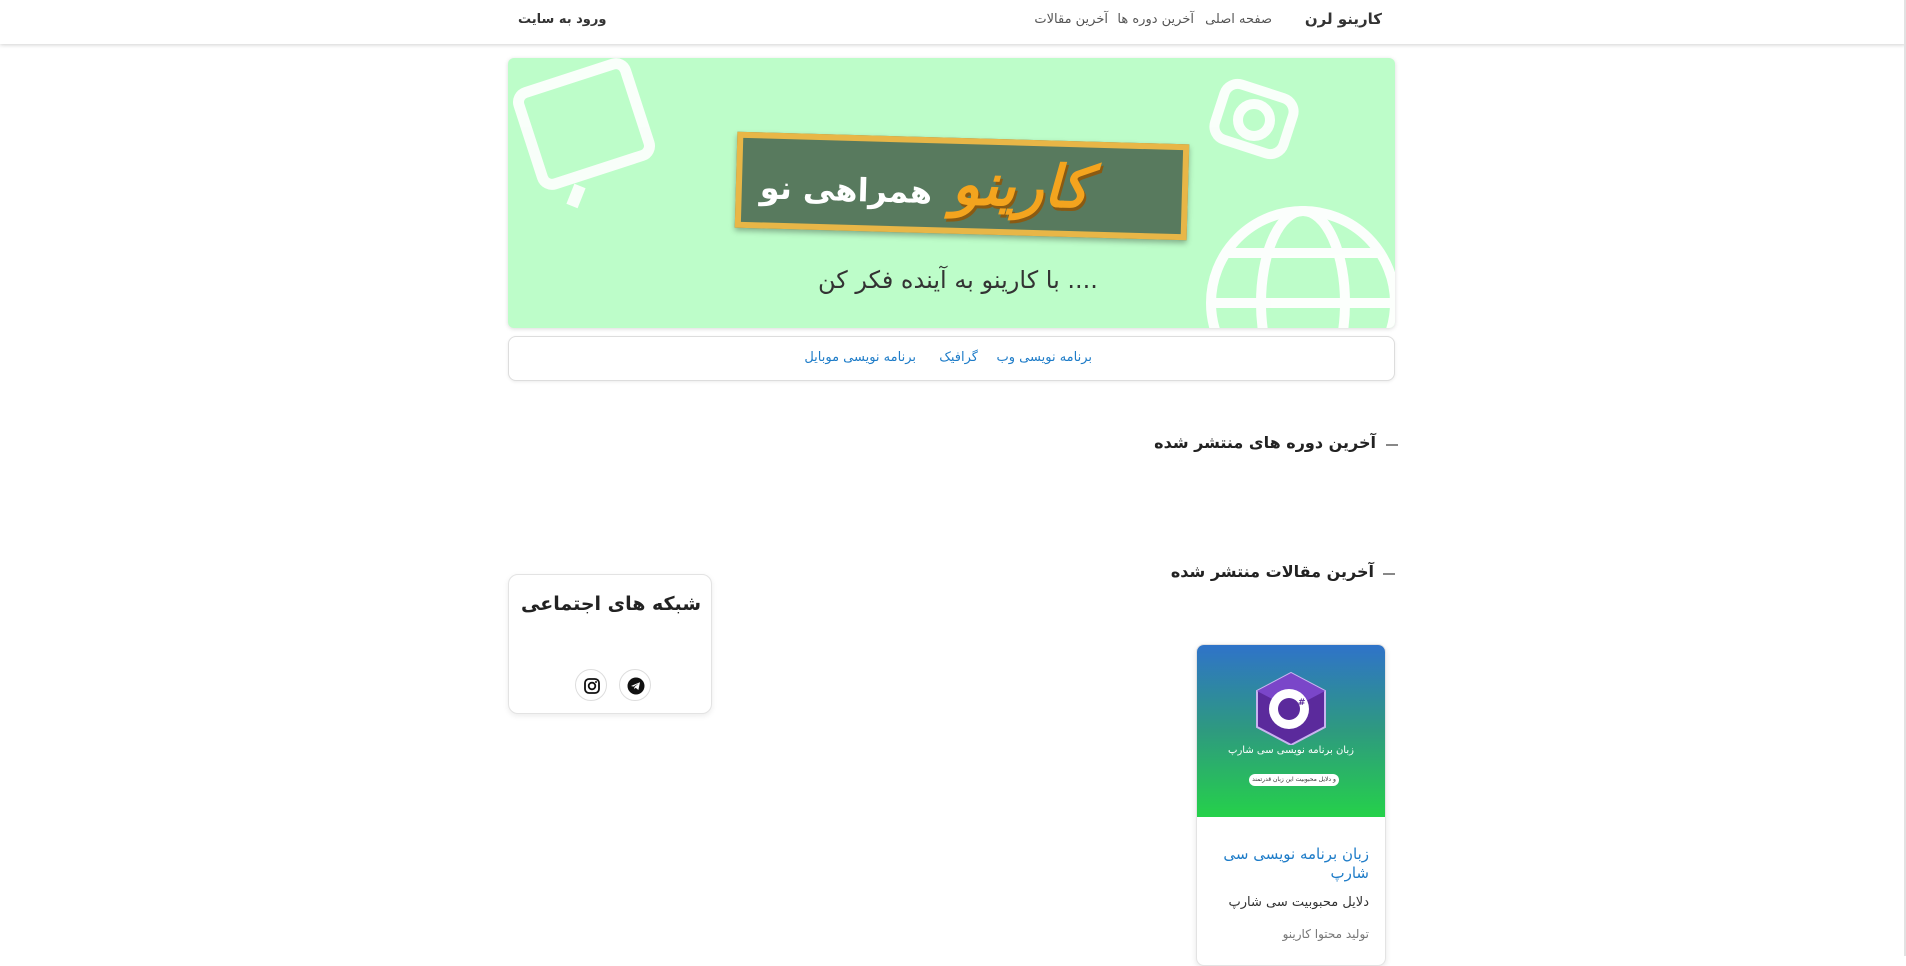 The width and height of the screenshot is (1906, 966). What do you see at coordinates (1343, 19) in the screenshot?
I see `site-brand: کارینو لرن` at bounding box center [1343, 19].